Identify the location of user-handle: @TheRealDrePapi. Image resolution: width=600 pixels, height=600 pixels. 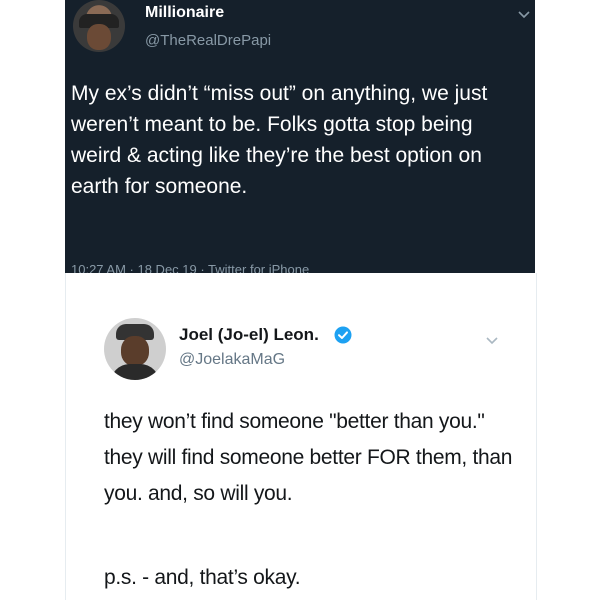
(208, 40).